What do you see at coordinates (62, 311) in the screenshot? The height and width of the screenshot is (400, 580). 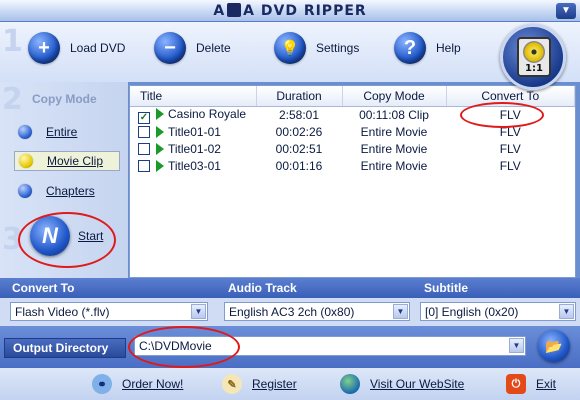 I see `convert-to-value: Flash Video (*.flv)` at bounding box center [62, 311].